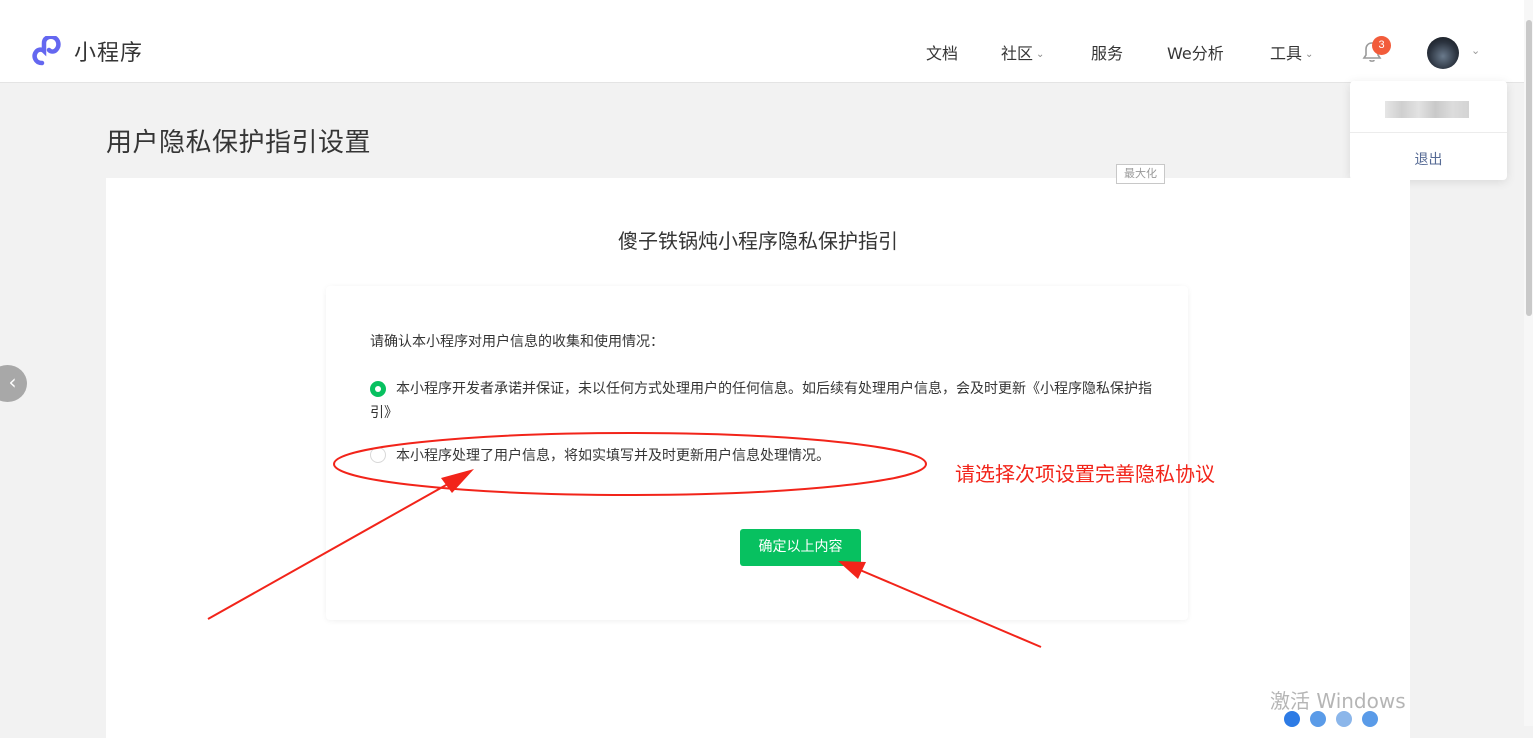 The image size is (1533, 738). I want to click on mini-program-logo-icon, so click(46, 51).